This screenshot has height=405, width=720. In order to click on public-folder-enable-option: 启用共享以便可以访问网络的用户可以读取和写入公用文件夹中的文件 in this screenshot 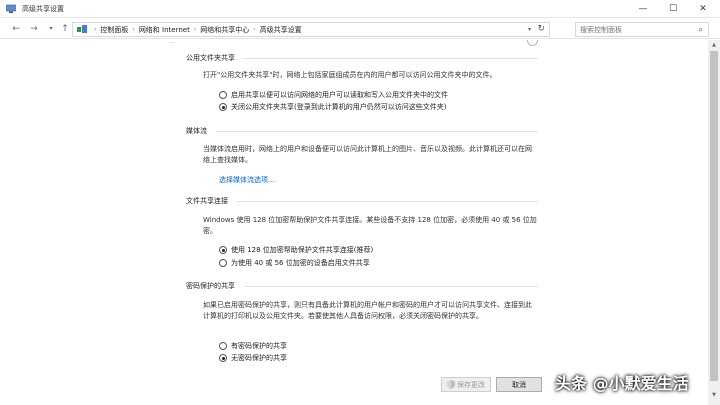, I will do `click(333, 95)`.